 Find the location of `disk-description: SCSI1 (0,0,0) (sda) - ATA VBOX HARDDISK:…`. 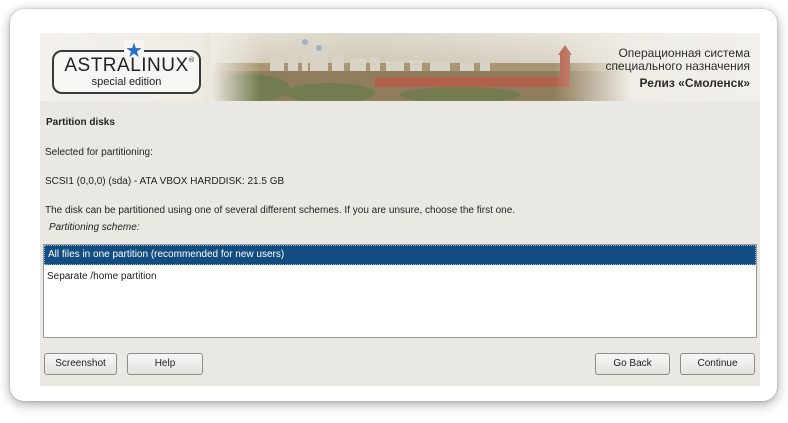

disk-description: SCSI1 (0,0,0) (sda) - ATA VBOX HARDDISK:… is located at coordinates (165, 181).